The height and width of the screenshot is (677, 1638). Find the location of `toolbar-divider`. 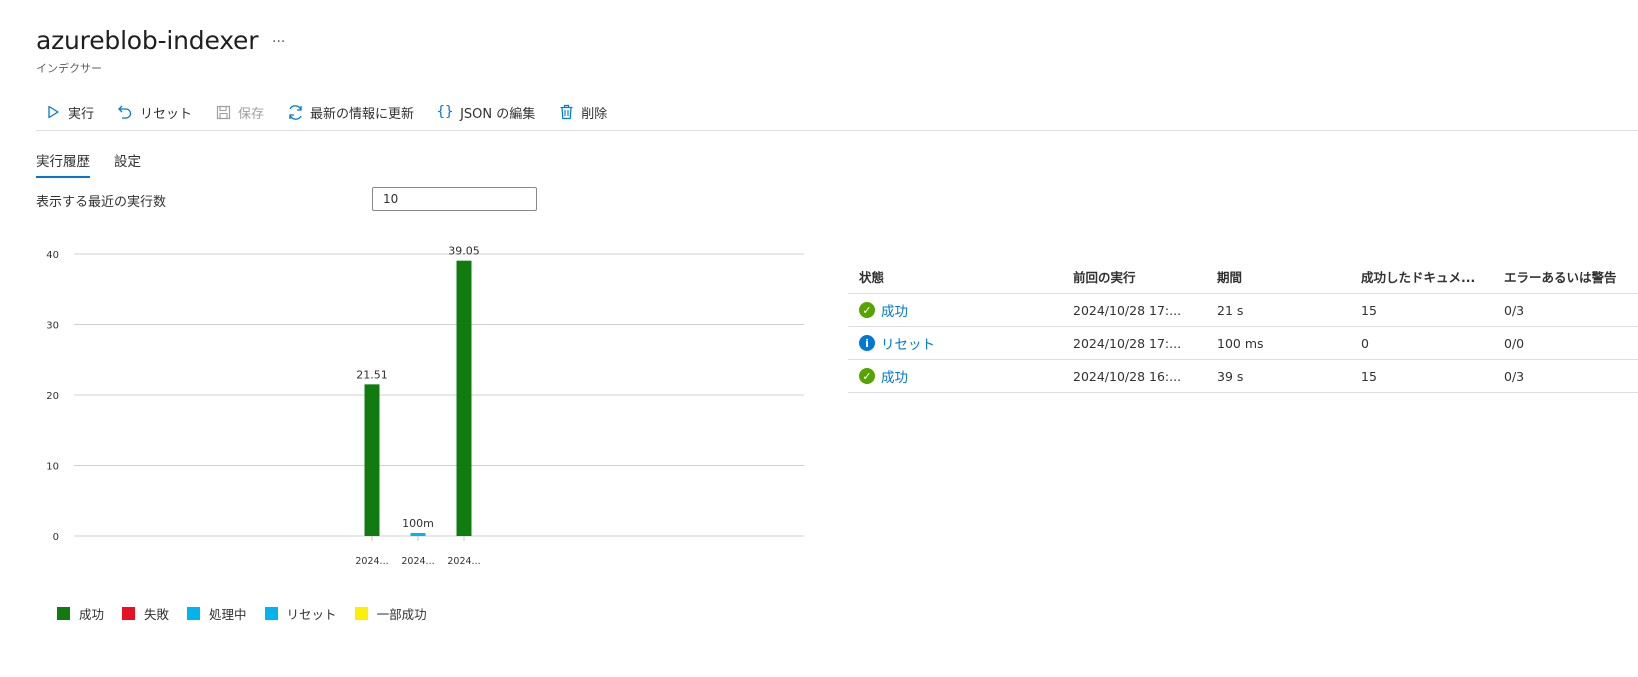

toolbar-divider is located at coordinates (837, 130).